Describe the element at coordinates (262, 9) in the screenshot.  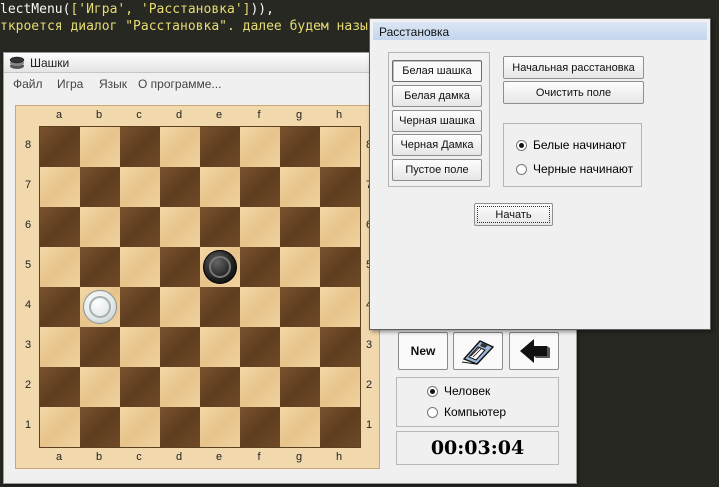
I see `code-end-text: )),` at that location.